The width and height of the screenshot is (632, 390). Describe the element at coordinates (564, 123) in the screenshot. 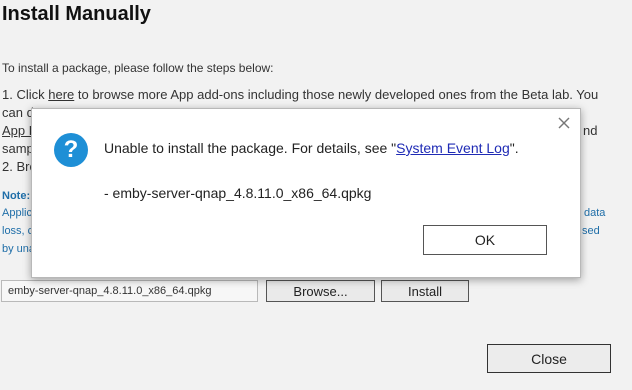

I see `close-icon` at that location.